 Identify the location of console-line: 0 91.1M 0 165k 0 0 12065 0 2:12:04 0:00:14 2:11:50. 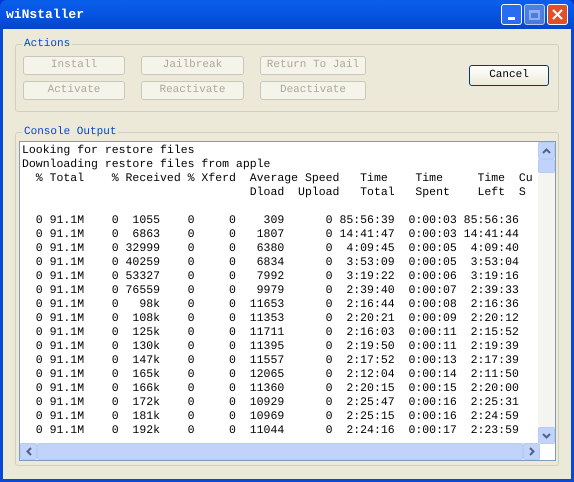
(276, 375).